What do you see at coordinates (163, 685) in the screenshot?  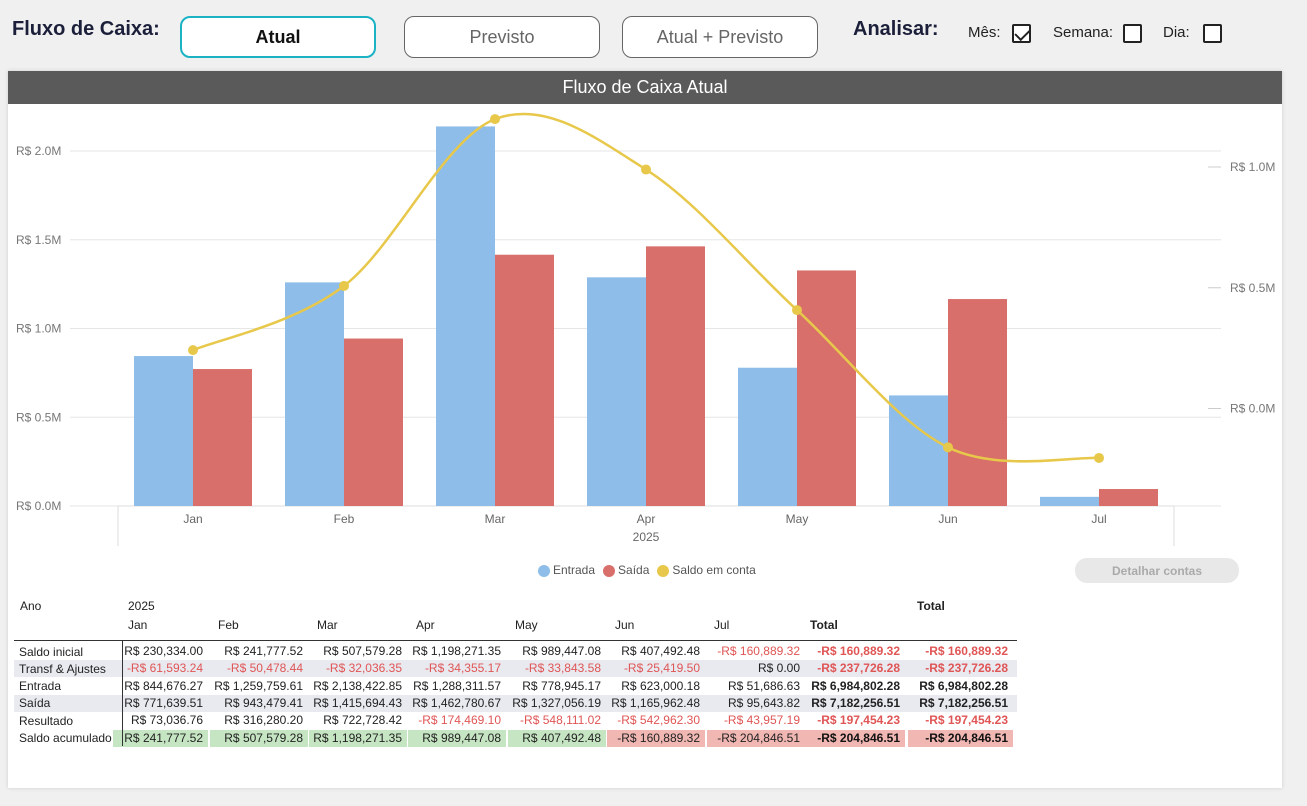 I see `table-cell: R$ 844,676.27` at bounding box center [163, 685].